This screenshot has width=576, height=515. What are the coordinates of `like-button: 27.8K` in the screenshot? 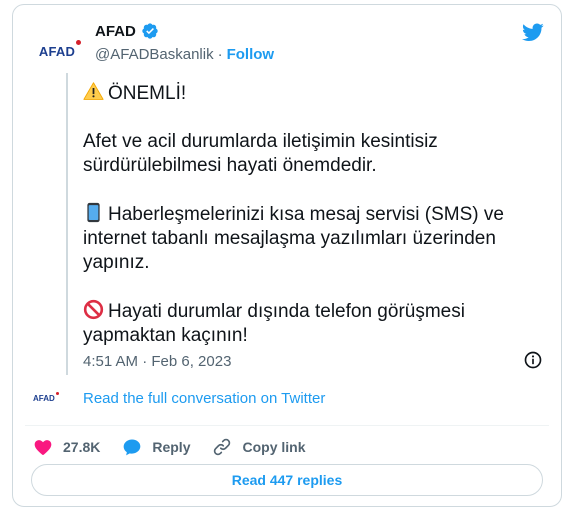 It's located at (66, 447).